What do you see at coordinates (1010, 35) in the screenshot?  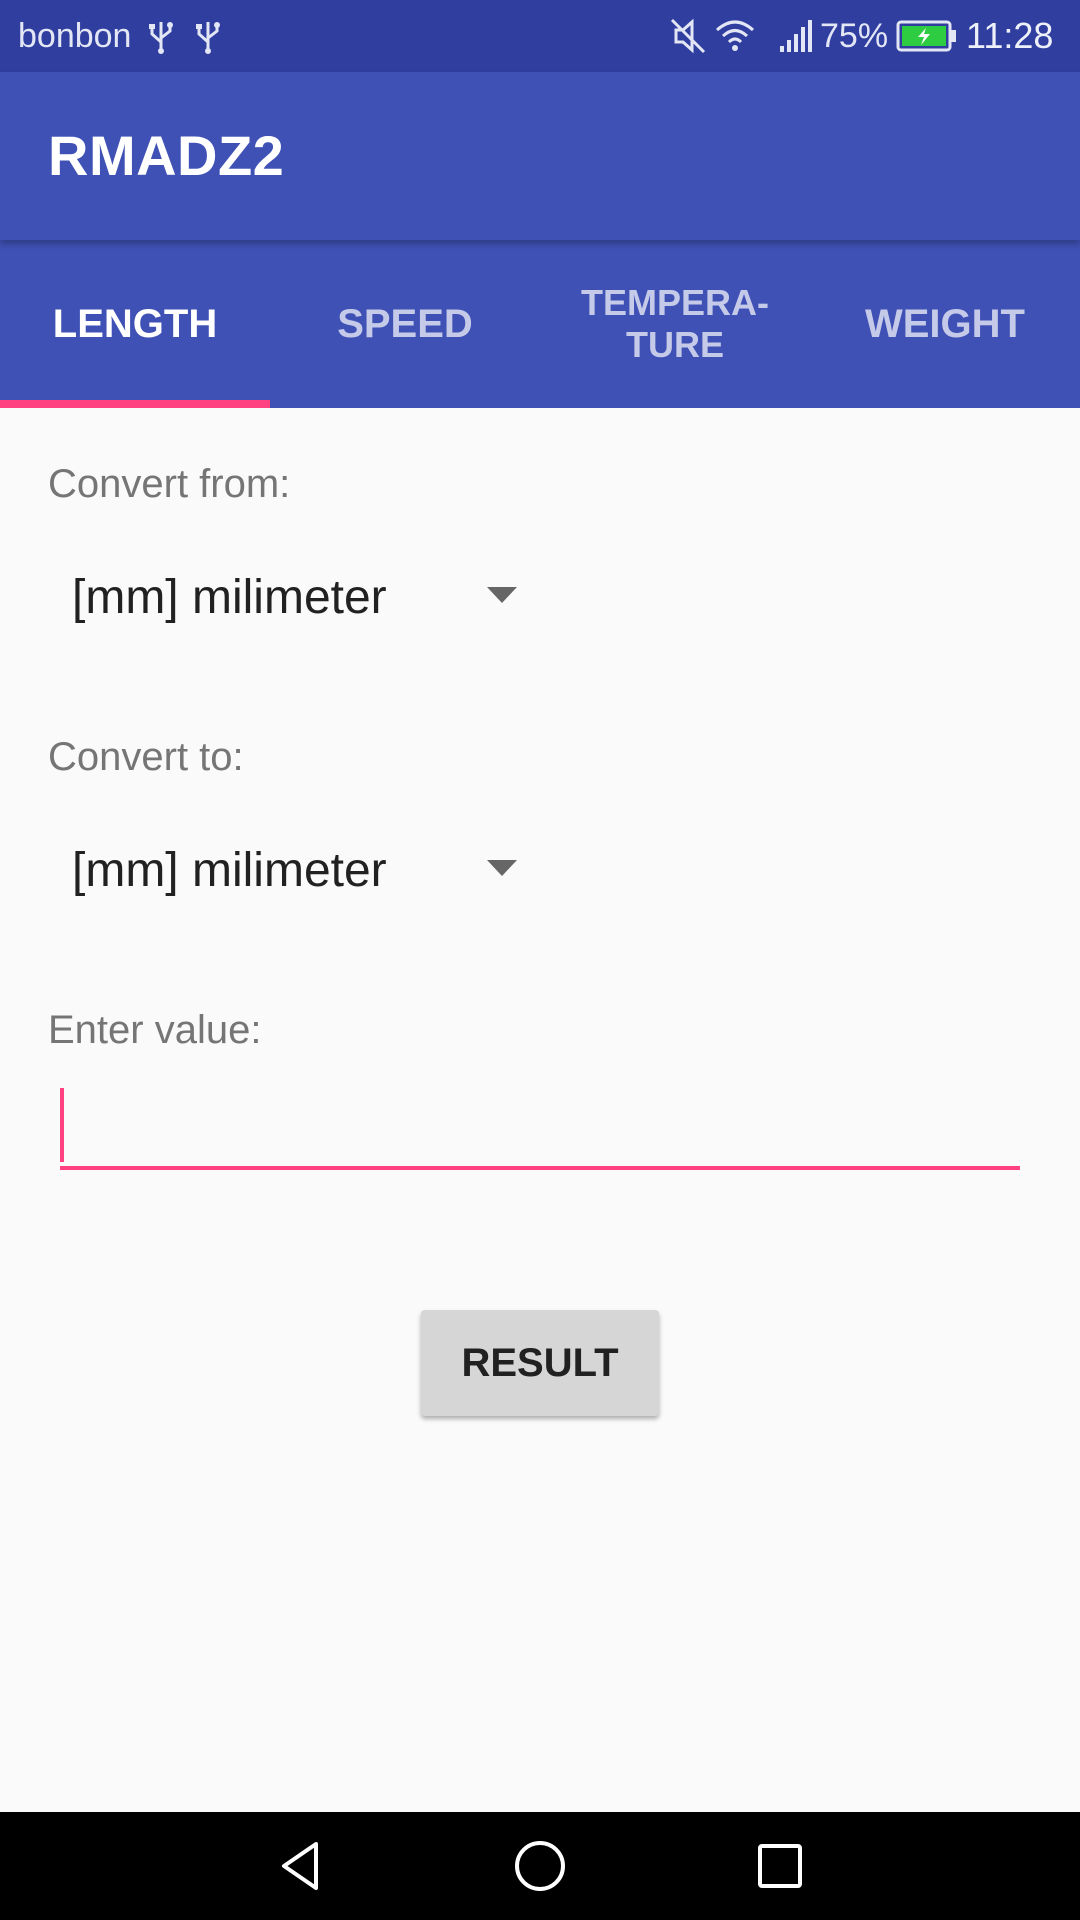 I see `clock: 11:28` at bounding box center [1010, 35].